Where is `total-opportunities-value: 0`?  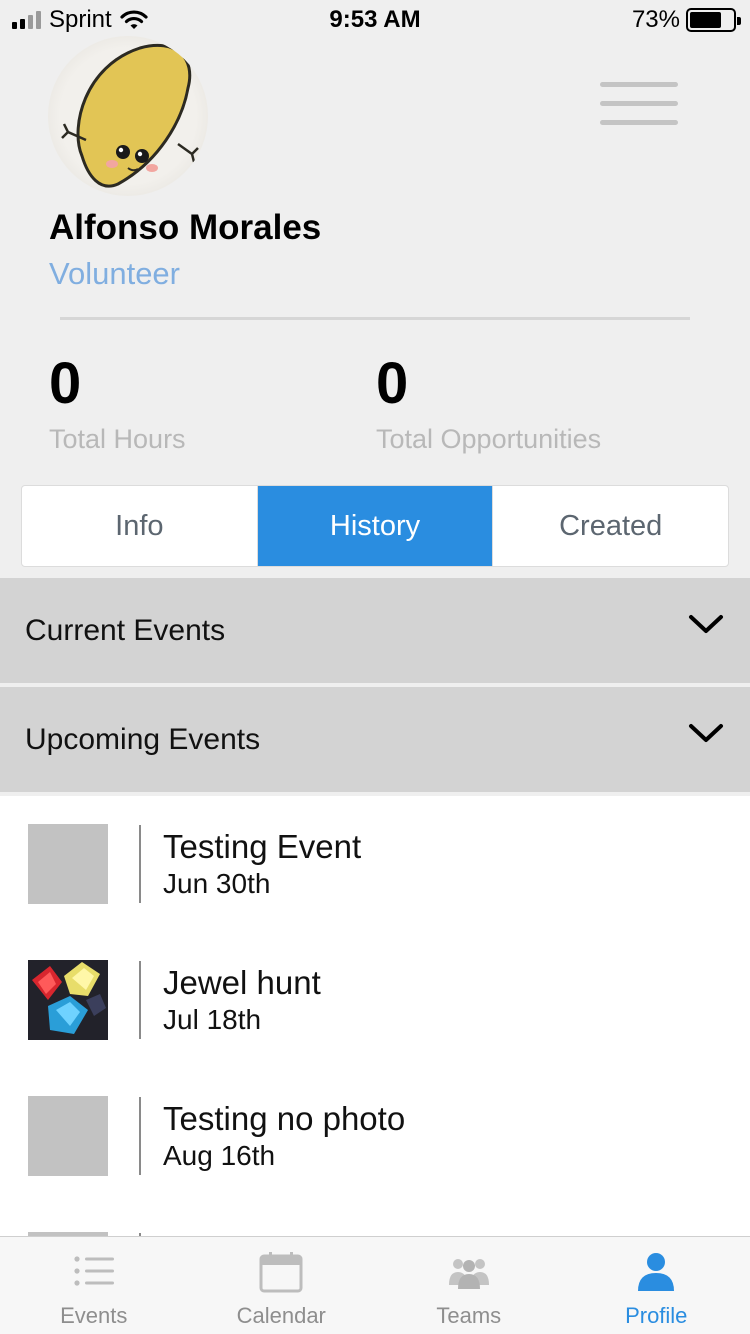
total-opportunities-value: 0 is located at coordinates (392, 383).